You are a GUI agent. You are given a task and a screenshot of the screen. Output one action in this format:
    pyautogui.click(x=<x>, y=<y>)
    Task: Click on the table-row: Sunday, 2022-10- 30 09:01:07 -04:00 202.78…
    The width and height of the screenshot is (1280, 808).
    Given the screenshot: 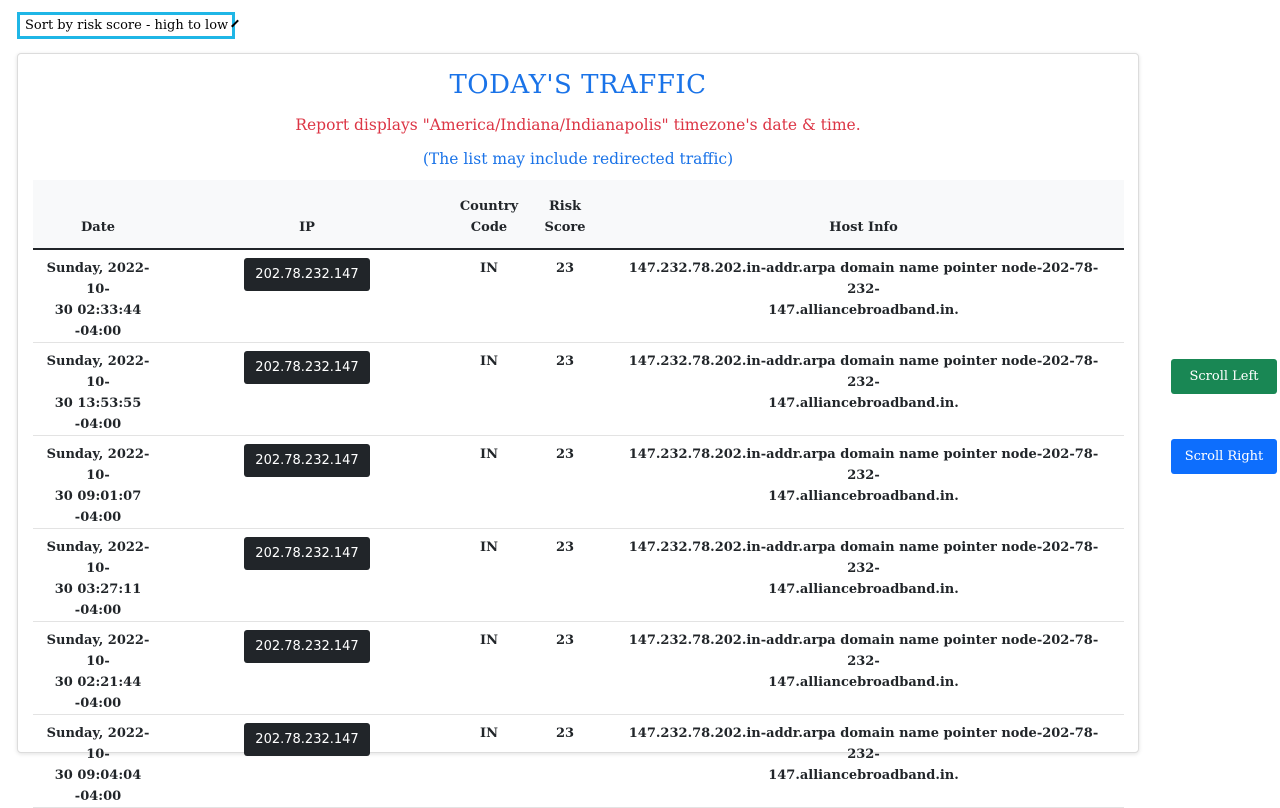 What is the action you would take?
    pyautogui.click(x=578, y=482)
    